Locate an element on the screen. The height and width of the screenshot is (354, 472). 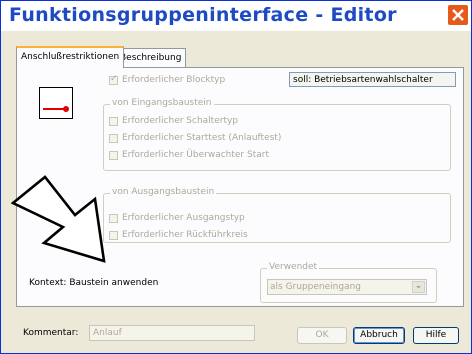
rueckfuehrkreis-label: Erforderlicher Rückführkreis is located at coordinates (185, 235).